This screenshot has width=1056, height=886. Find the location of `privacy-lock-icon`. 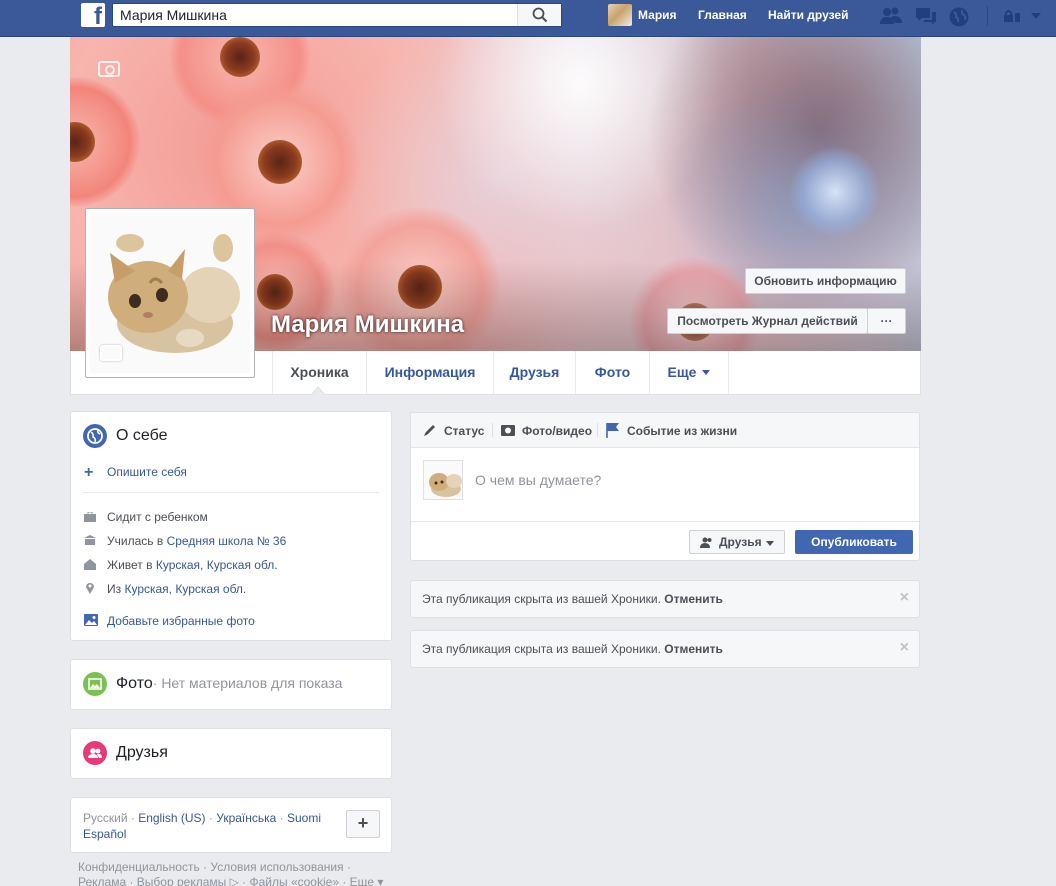

privacy-lock-icon is located at coordinates (1012, 16).